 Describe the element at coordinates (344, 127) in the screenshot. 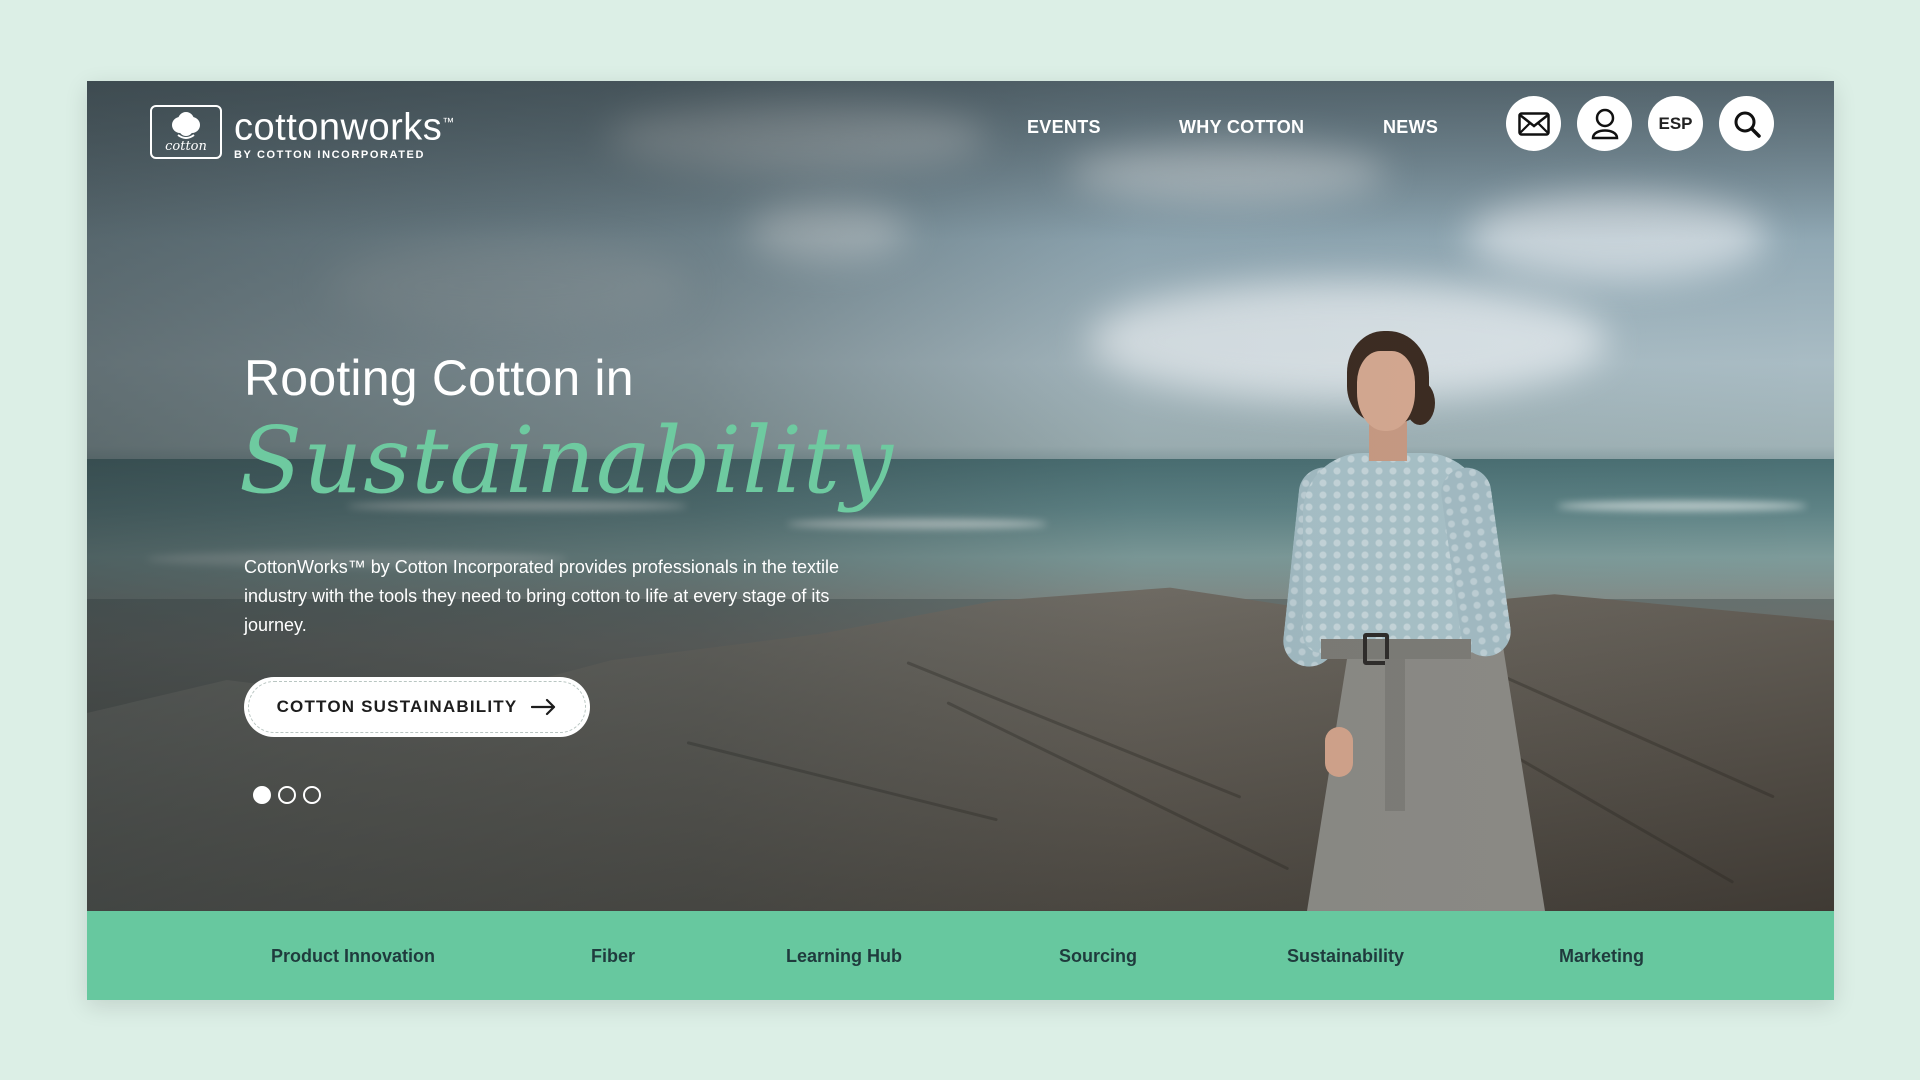

I see `logo-name: cottonworks™` at that location.